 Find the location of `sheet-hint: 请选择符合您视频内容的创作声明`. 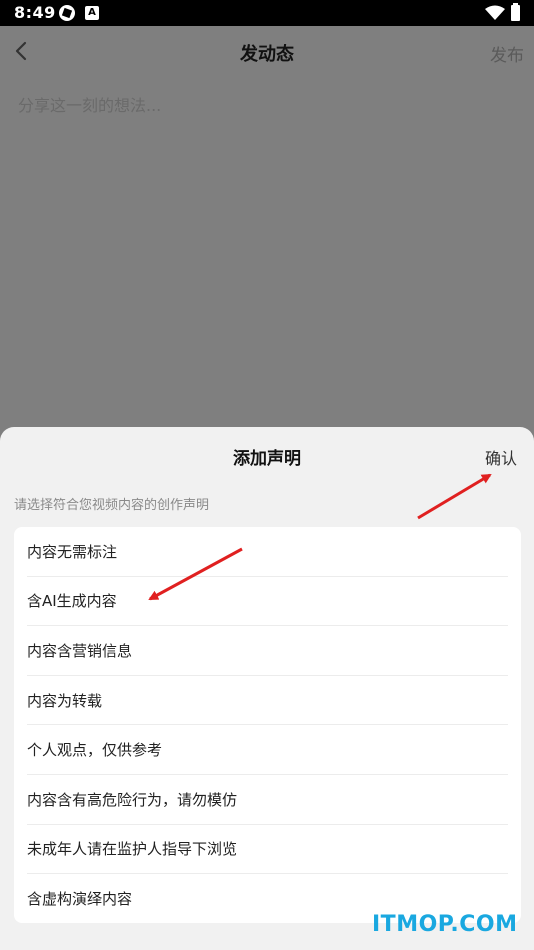

sheet-hint: 请选择符合您视频内容的创作声明 is located at coordinates (112, 505).